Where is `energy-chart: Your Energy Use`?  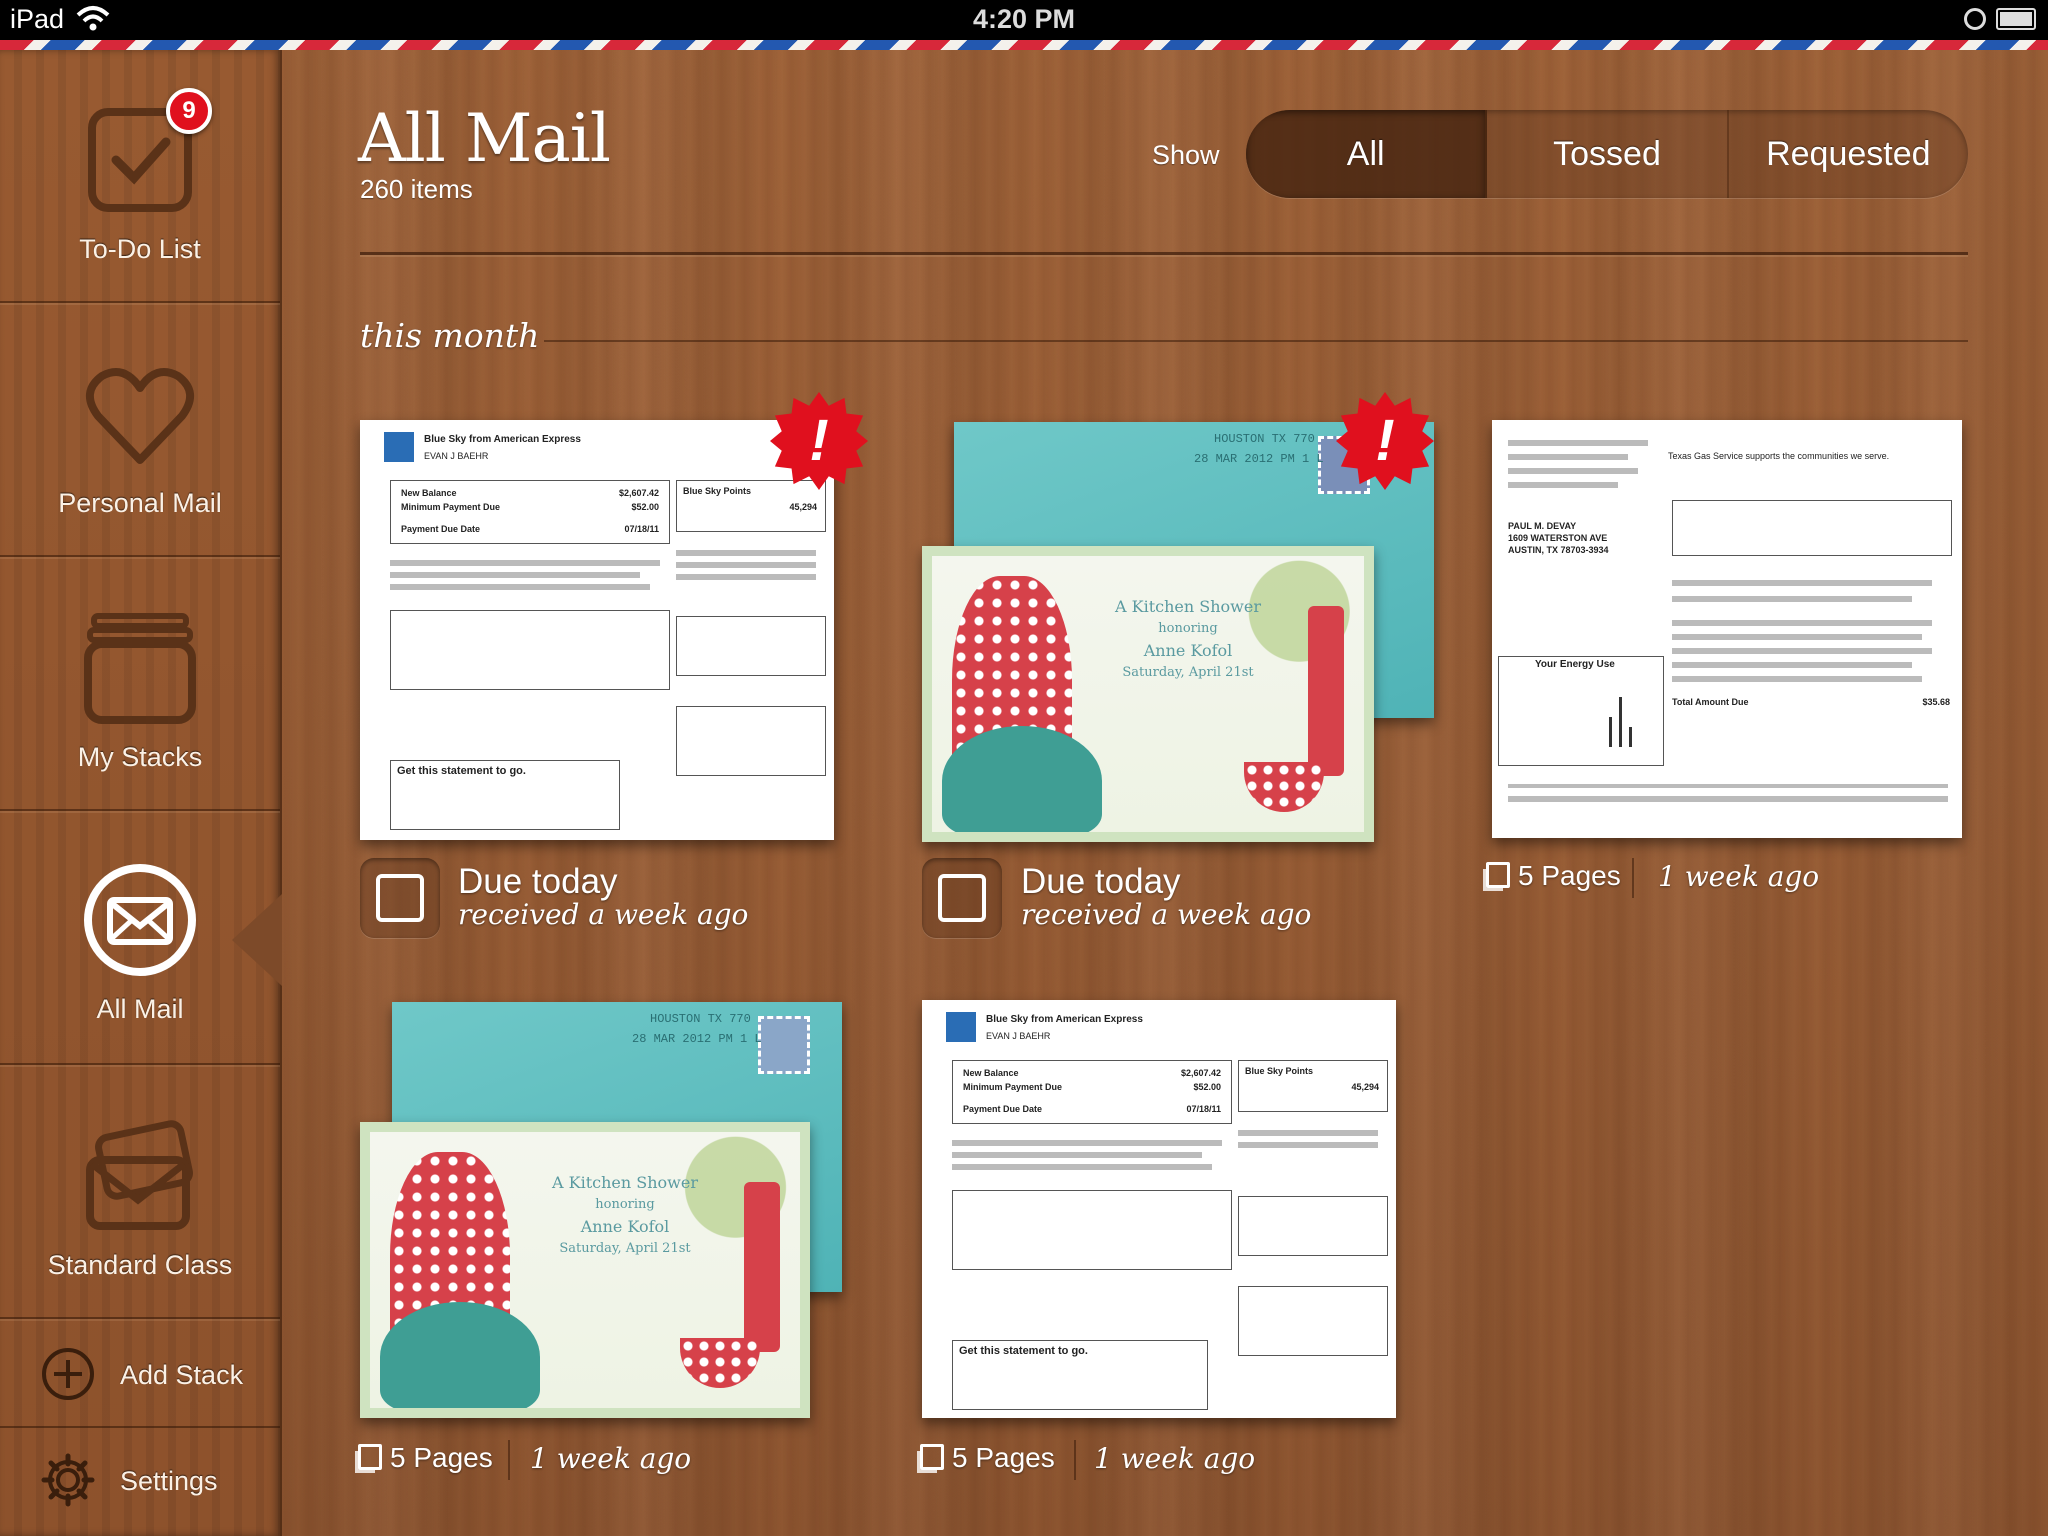 energy-chart: Your Energy Use is located at coordinates (1581, 711).